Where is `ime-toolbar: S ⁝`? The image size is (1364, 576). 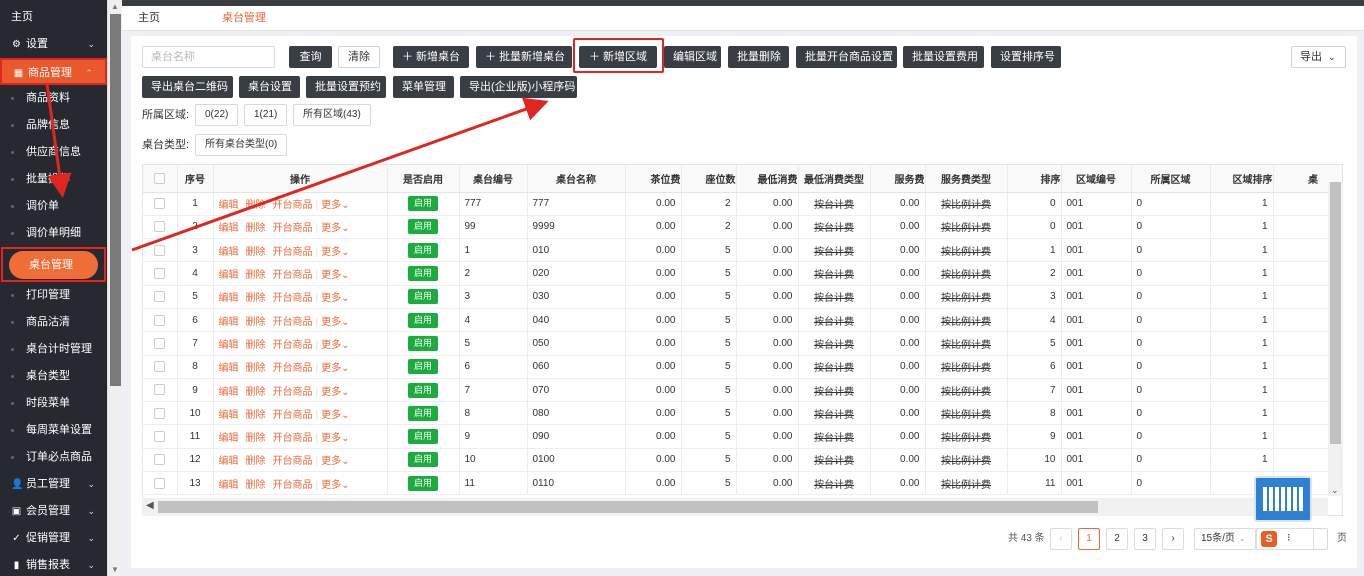
ime-toolbar: S ⁝ is located at coordinates (1285, 539).